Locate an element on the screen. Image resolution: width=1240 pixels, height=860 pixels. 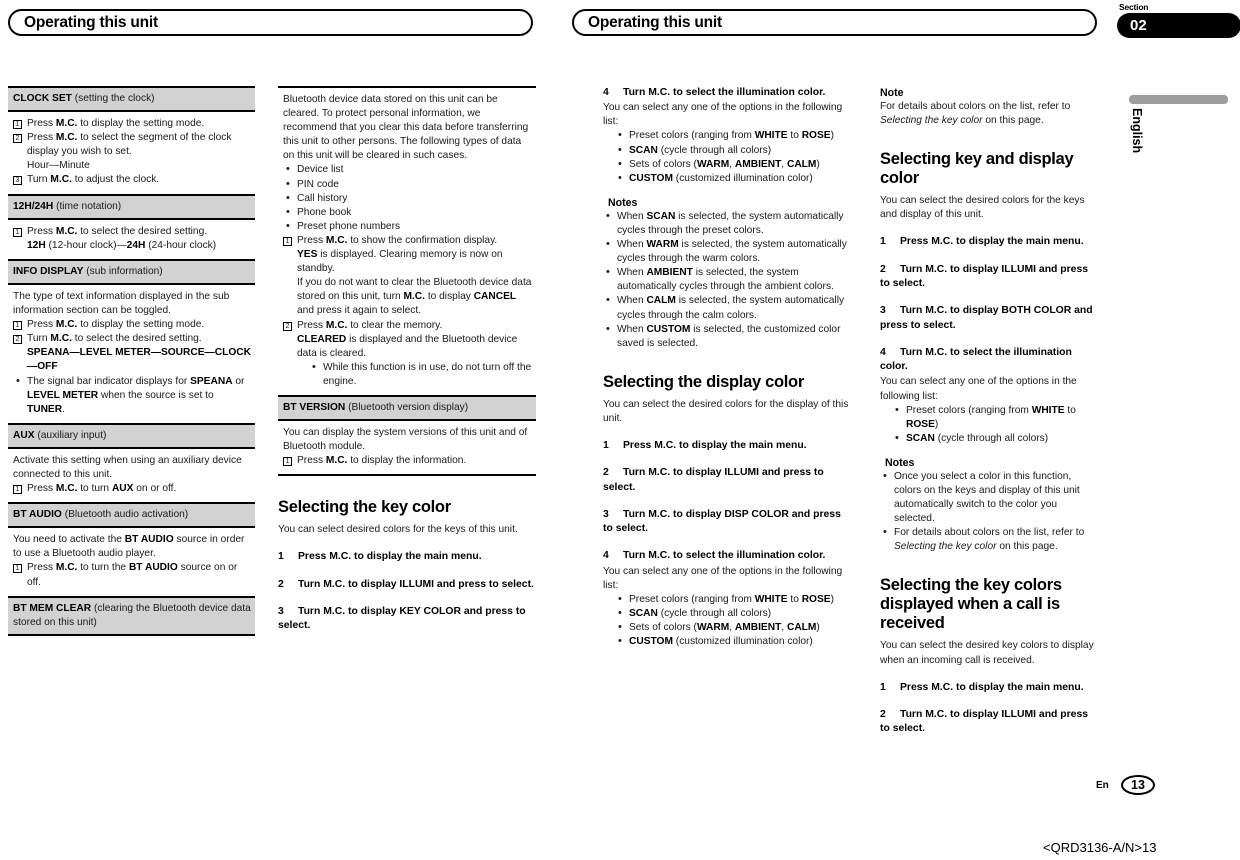
opt-bold: ROSE is located at coordinates (816, 599).